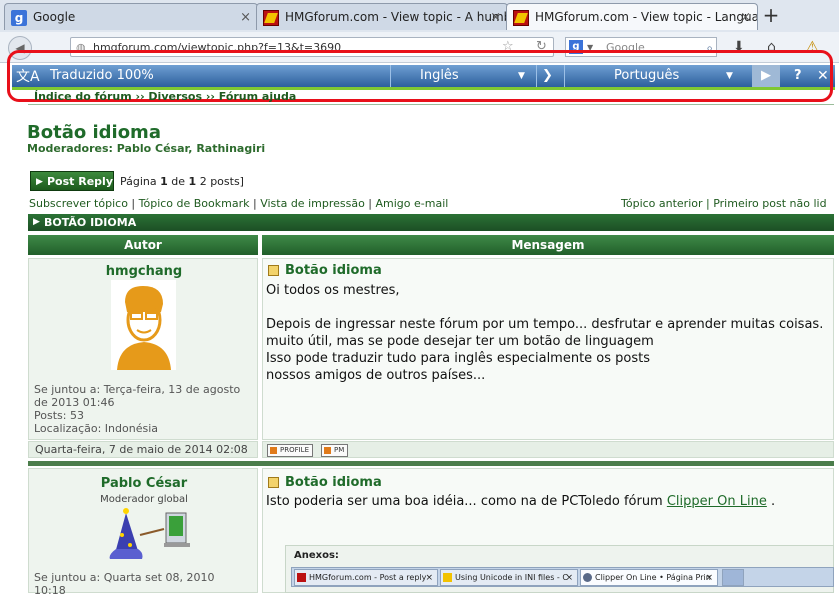 The image size is (839, 597). I want to click on attachments-label: Anexos:, so click(316, 555).